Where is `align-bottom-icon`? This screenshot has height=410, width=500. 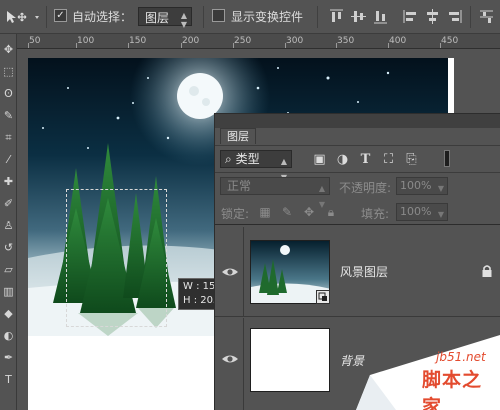
align-bottom-icon is located at coordinates (380, 16).